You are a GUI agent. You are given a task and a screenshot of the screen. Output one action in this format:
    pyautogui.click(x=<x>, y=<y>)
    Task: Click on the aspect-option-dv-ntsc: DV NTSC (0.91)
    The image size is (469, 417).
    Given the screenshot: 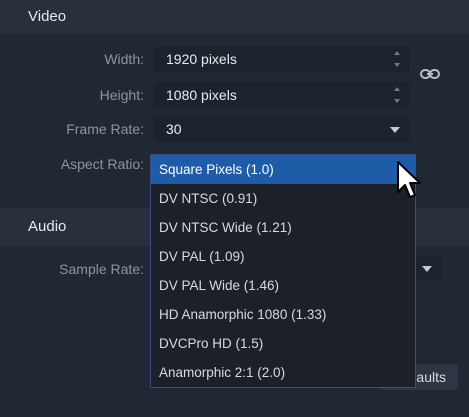 What is the action you would take?
    pyautogui.click(x=283, y=198)
    